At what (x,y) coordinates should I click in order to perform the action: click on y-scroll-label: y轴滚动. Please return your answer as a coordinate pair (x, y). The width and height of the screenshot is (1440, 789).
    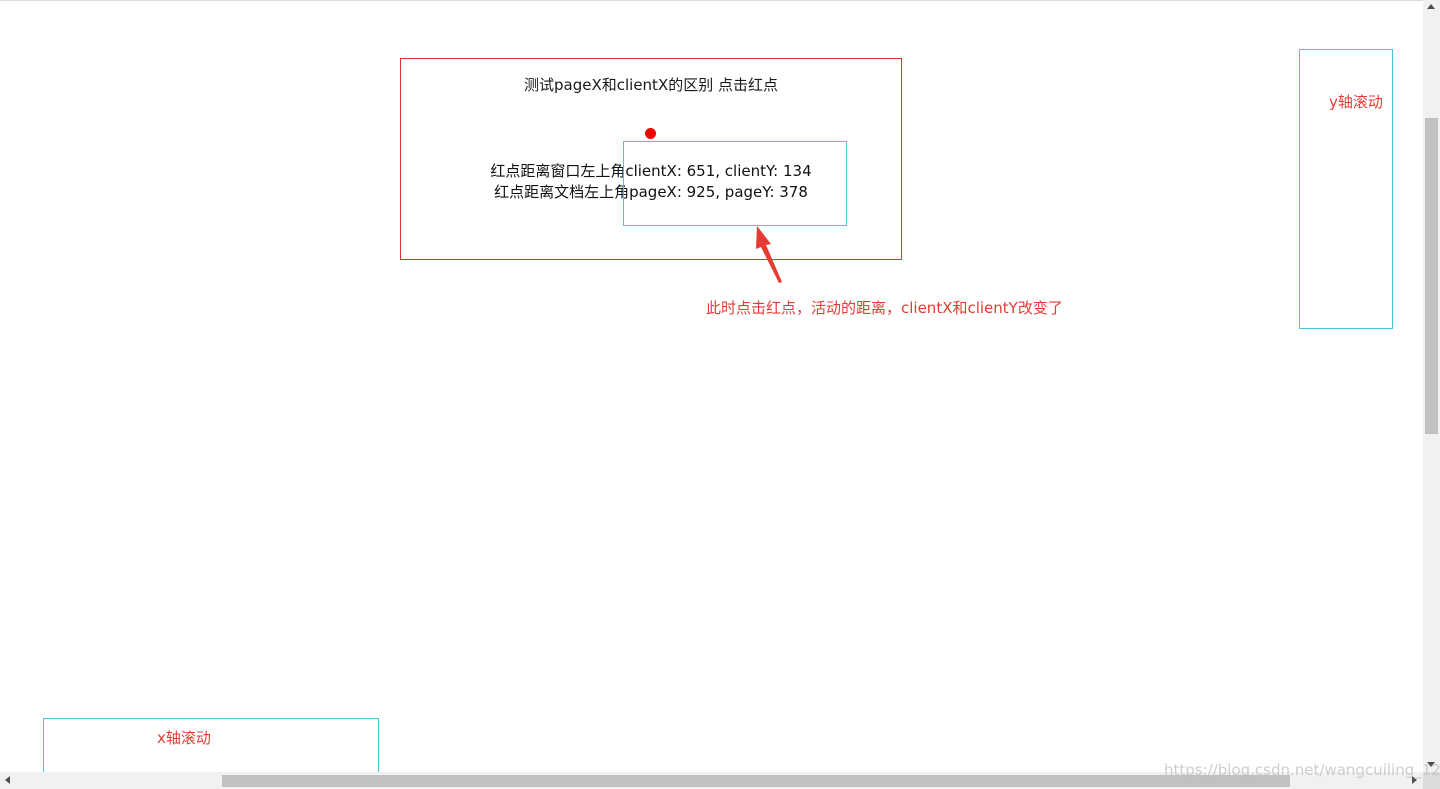
    Looking at the image, I should click on (1356, 102).